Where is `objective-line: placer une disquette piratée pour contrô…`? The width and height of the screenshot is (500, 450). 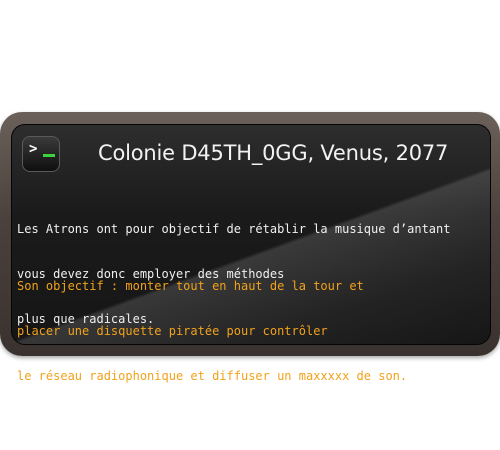 objective-line: placer une disquette piratée pour contrô… is located at coordinates (172, 331).